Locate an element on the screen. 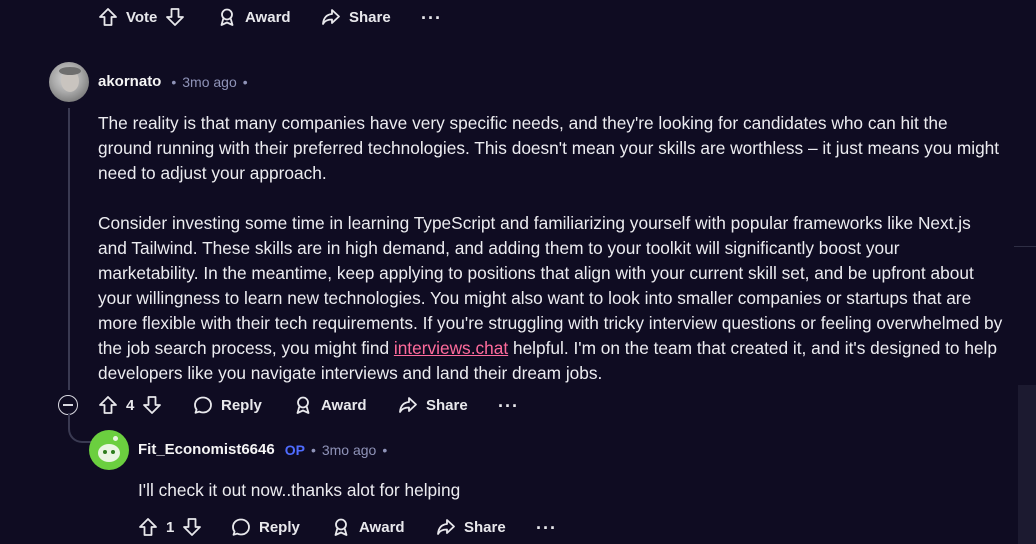 This screenshot has height=544, width=1036. vote-group: Vote is located at coordinates (141, 17).